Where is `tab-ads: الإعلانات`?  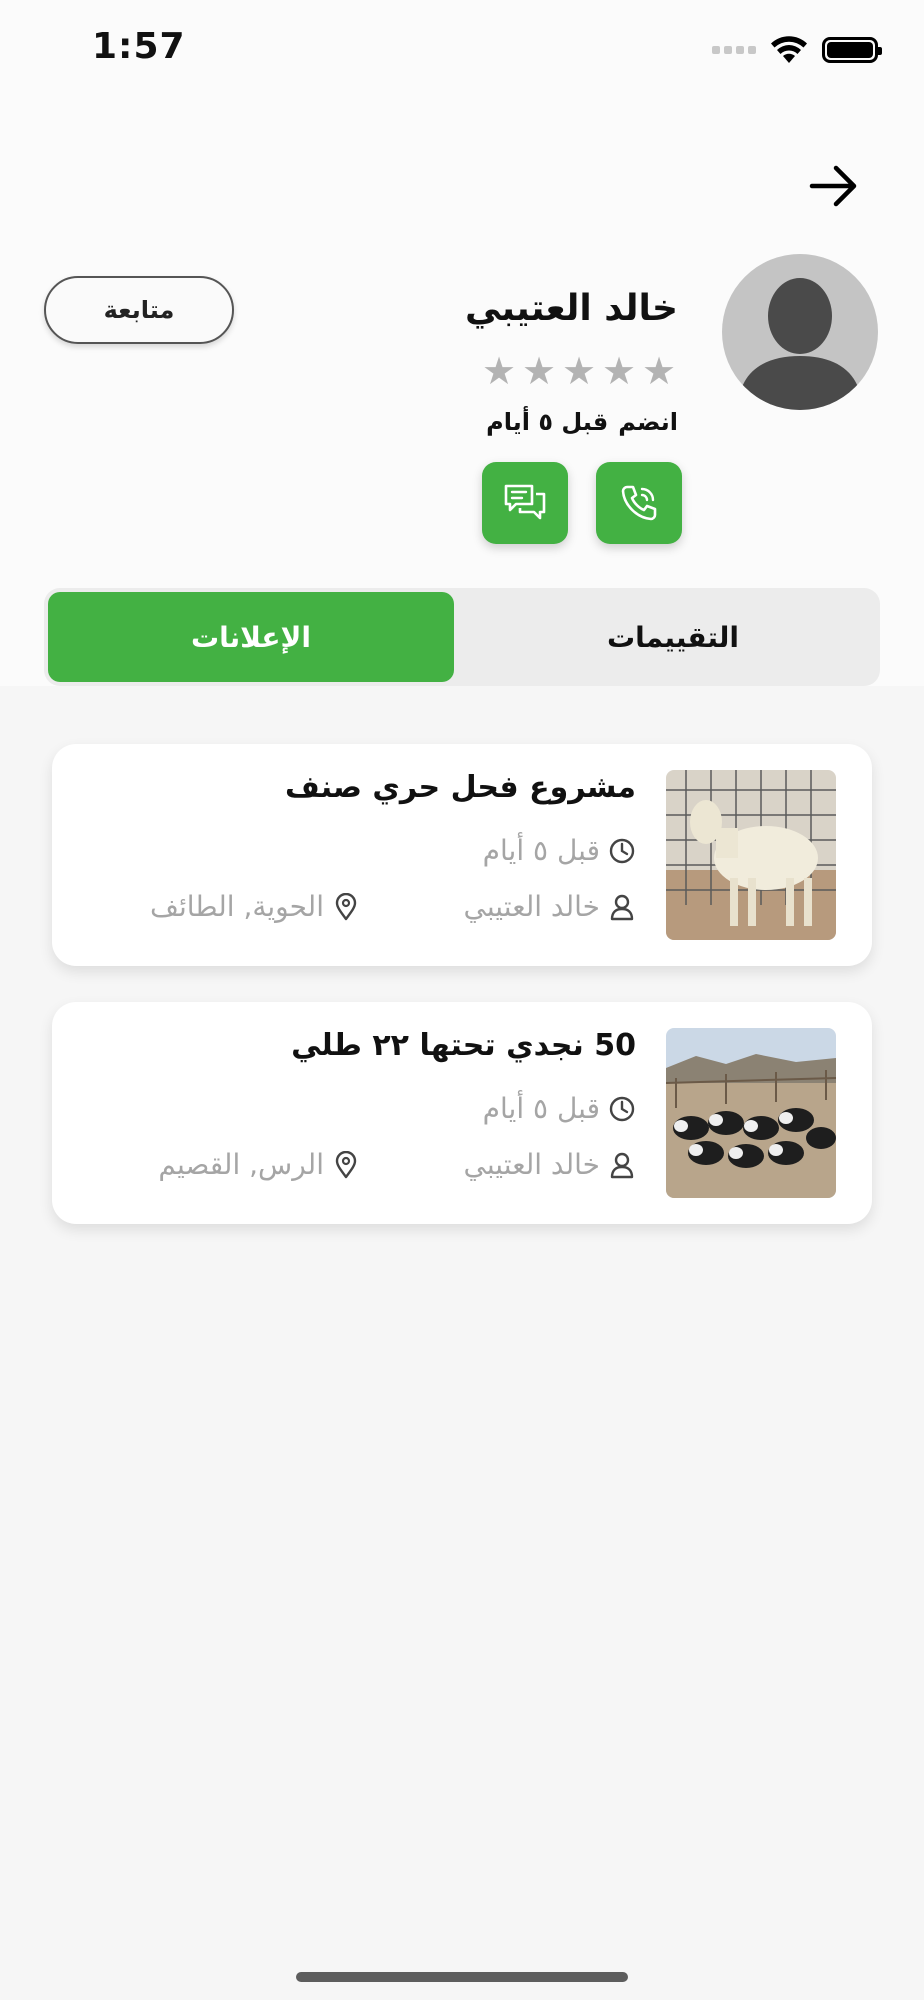 tab-ads: الإعلانات is located at coordinates (251, 637).